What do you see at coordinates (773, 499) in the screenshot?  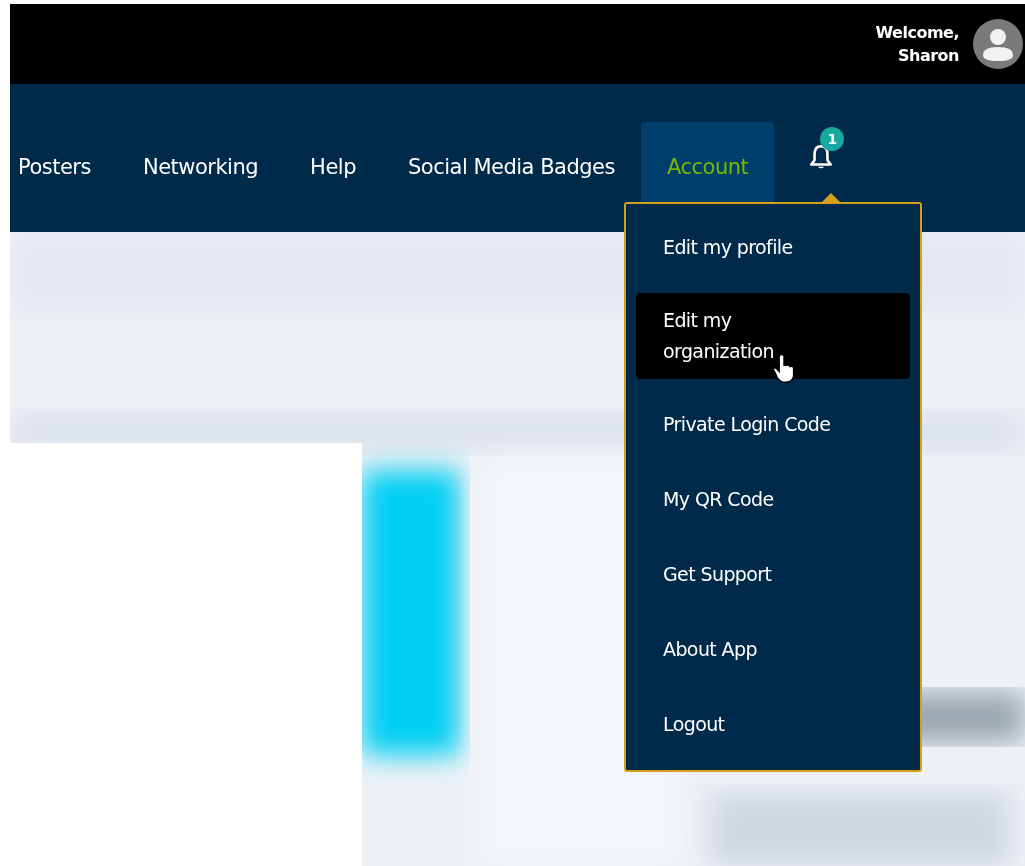 I see `menu-item: My QR Code` at bounding box center [773, 499].